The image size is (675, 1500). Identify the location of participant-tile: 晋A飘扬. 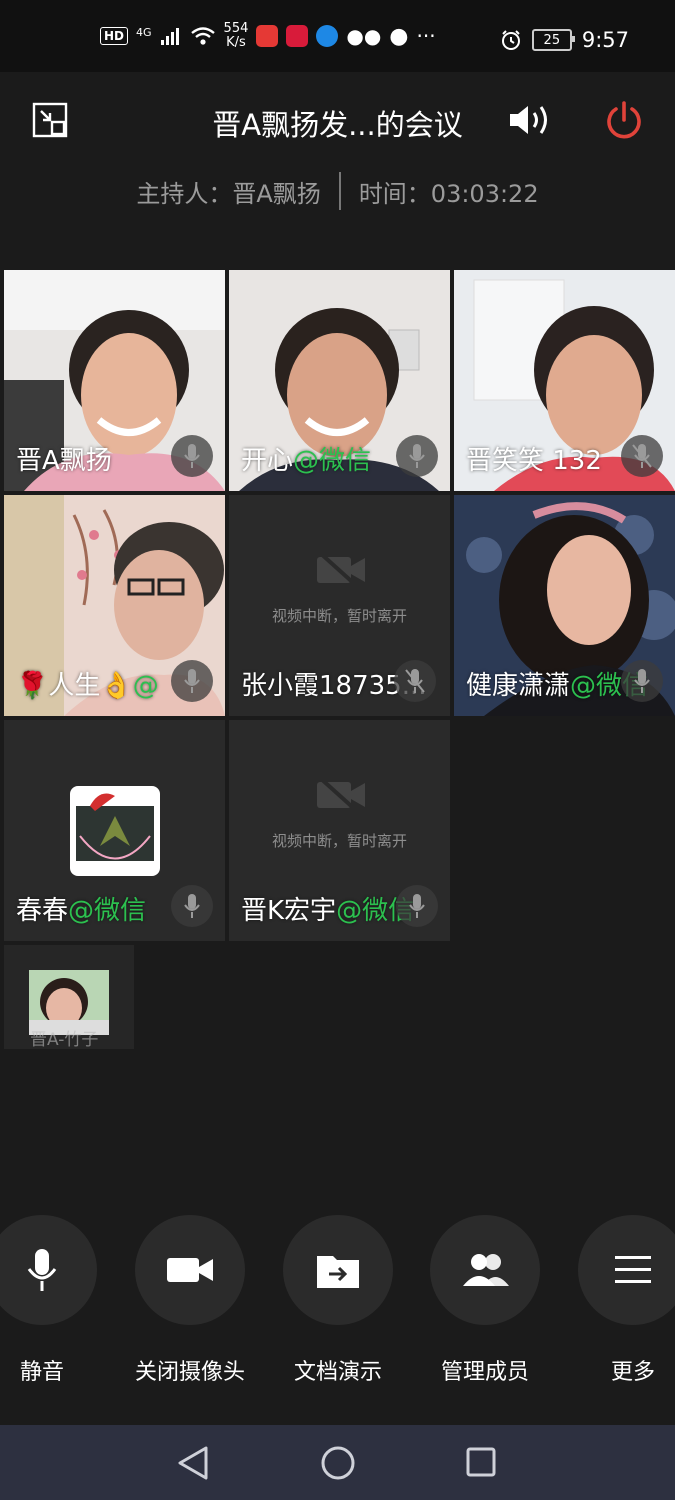
(114, 380).